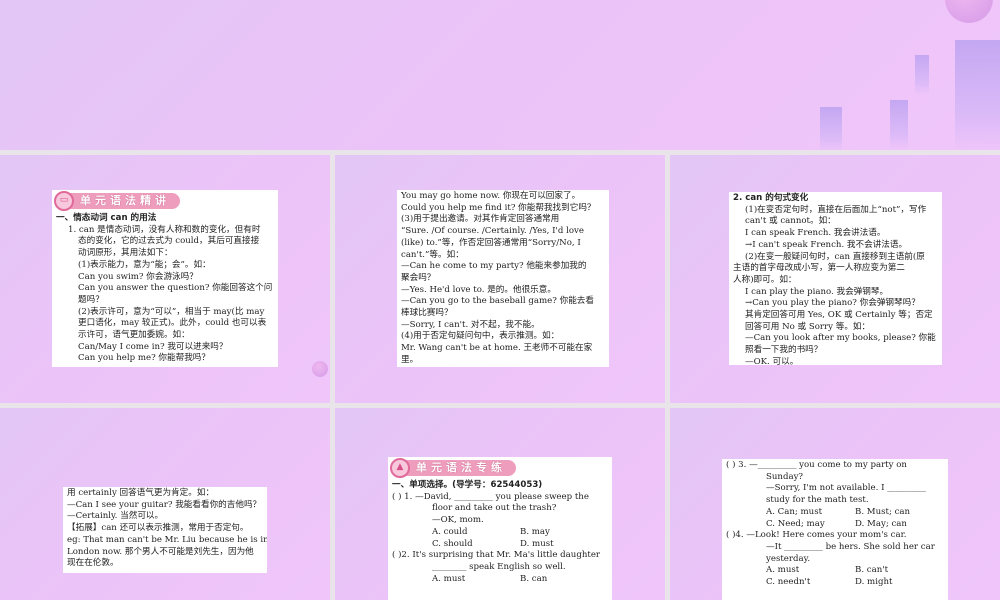 The width and height of the screenshot is (1000, 600). I want to click on text-line: →I can't speak French. 我不会讲法语。, so click(826, 244).